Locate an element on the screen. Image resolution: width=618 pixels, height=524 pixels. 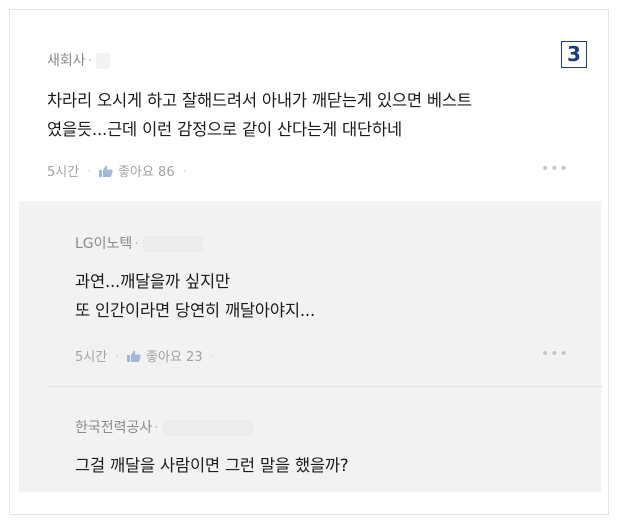
author-name: 한국전력공사 is located at coordinates (113, 428).